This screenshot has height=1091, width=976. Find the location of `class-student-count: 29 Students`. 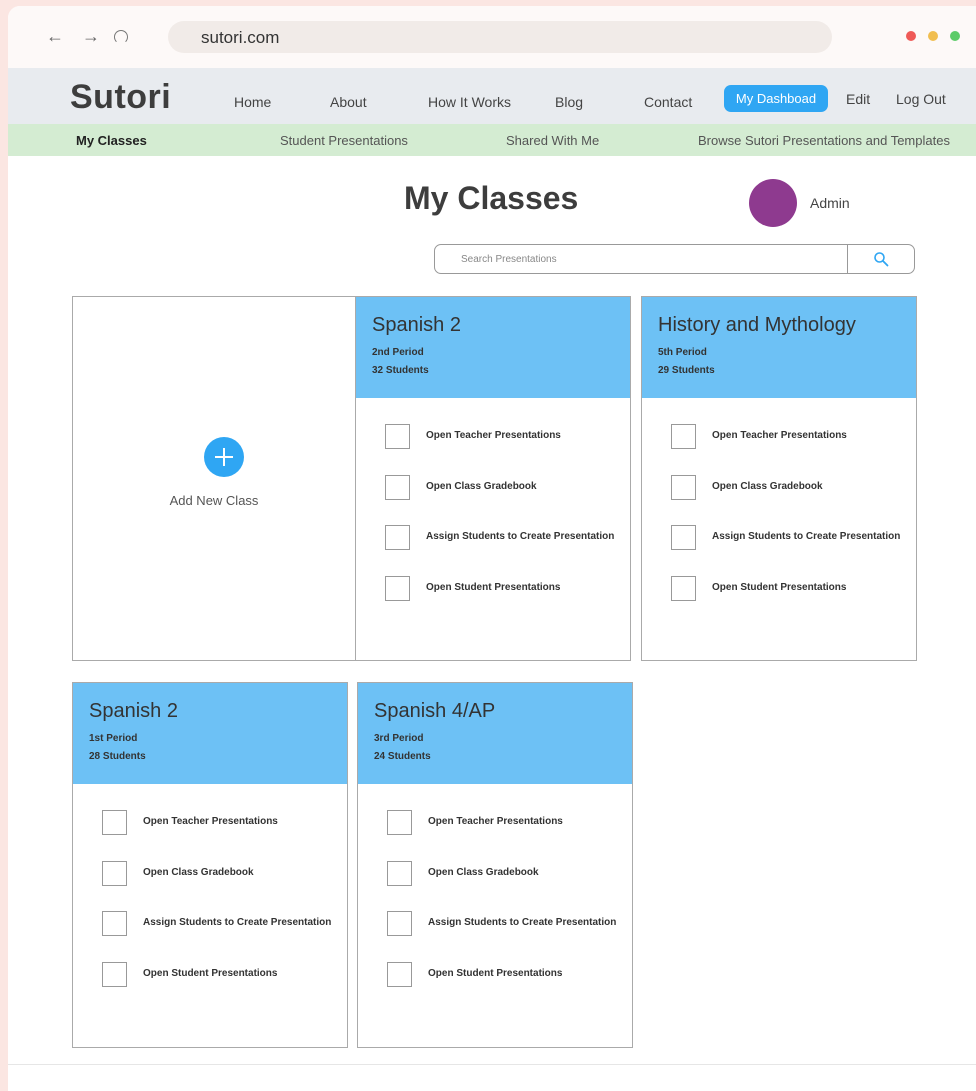

class-student-count: 29 Students is located at coordinates (686, 370).